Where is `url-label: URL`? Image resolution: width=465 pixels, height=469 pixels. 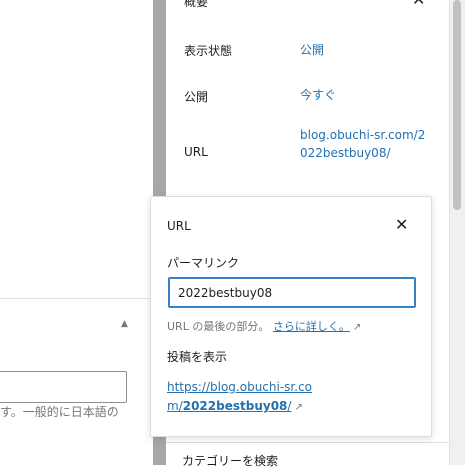 url-label: URL is located at coordinates (196, 152).